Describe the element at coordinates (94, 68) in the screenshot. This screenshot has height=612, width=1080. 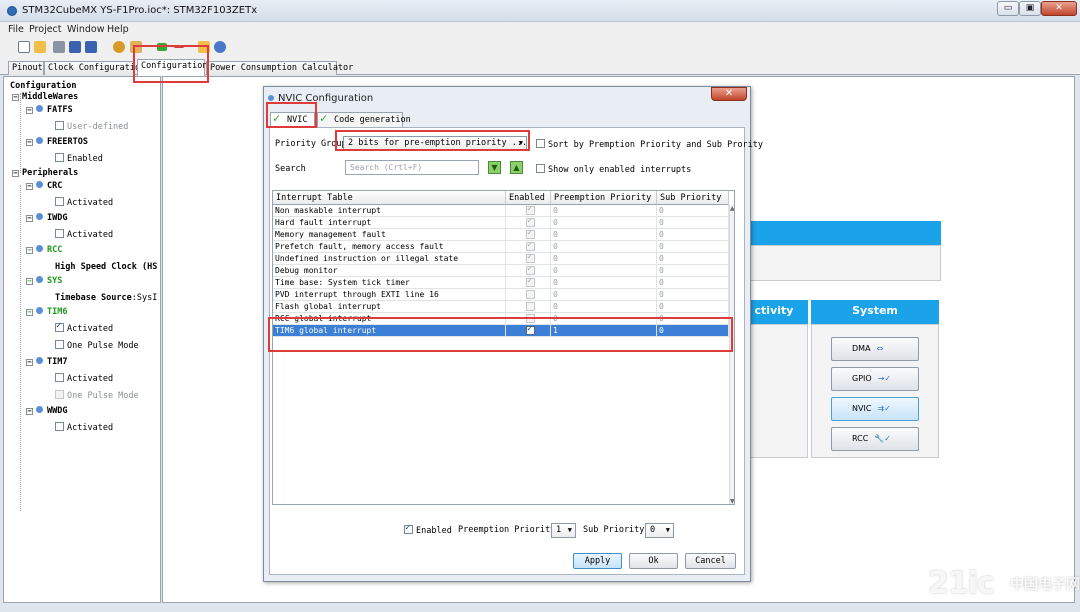
I see `tab-clock-configuration: Clock Configuration` at that location.